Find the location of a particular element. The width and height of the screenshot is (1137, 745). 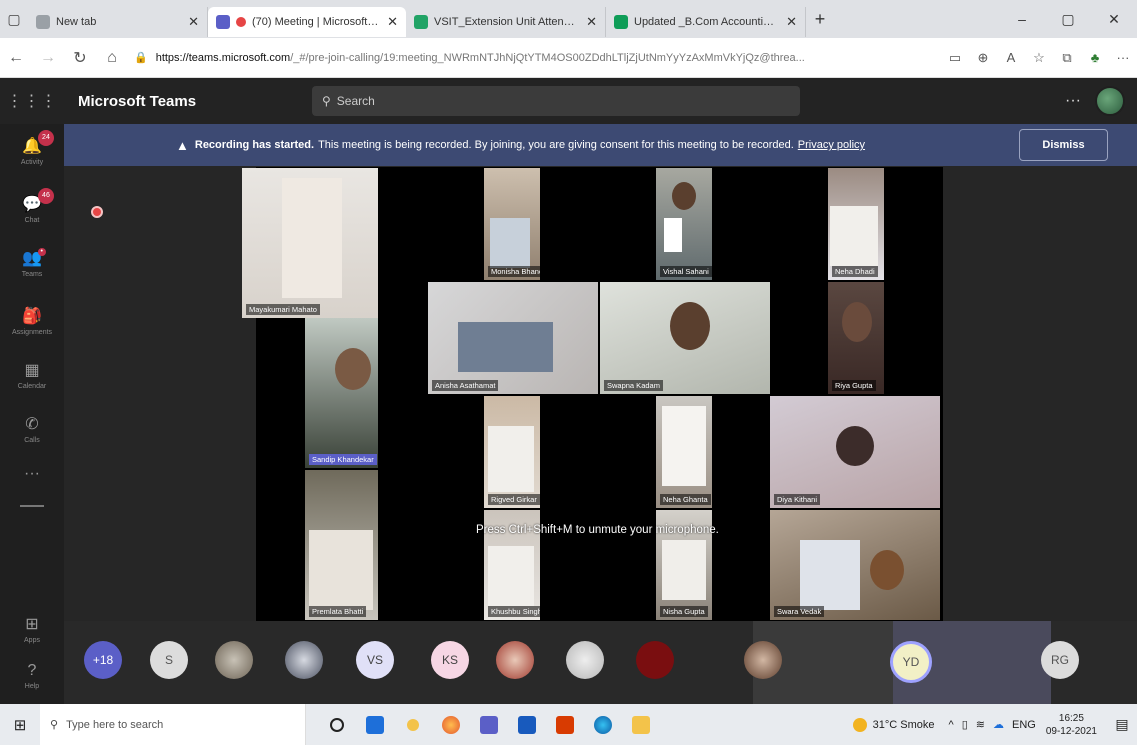

close-window-icon: ✕ is located at coordinates (1114, 19).